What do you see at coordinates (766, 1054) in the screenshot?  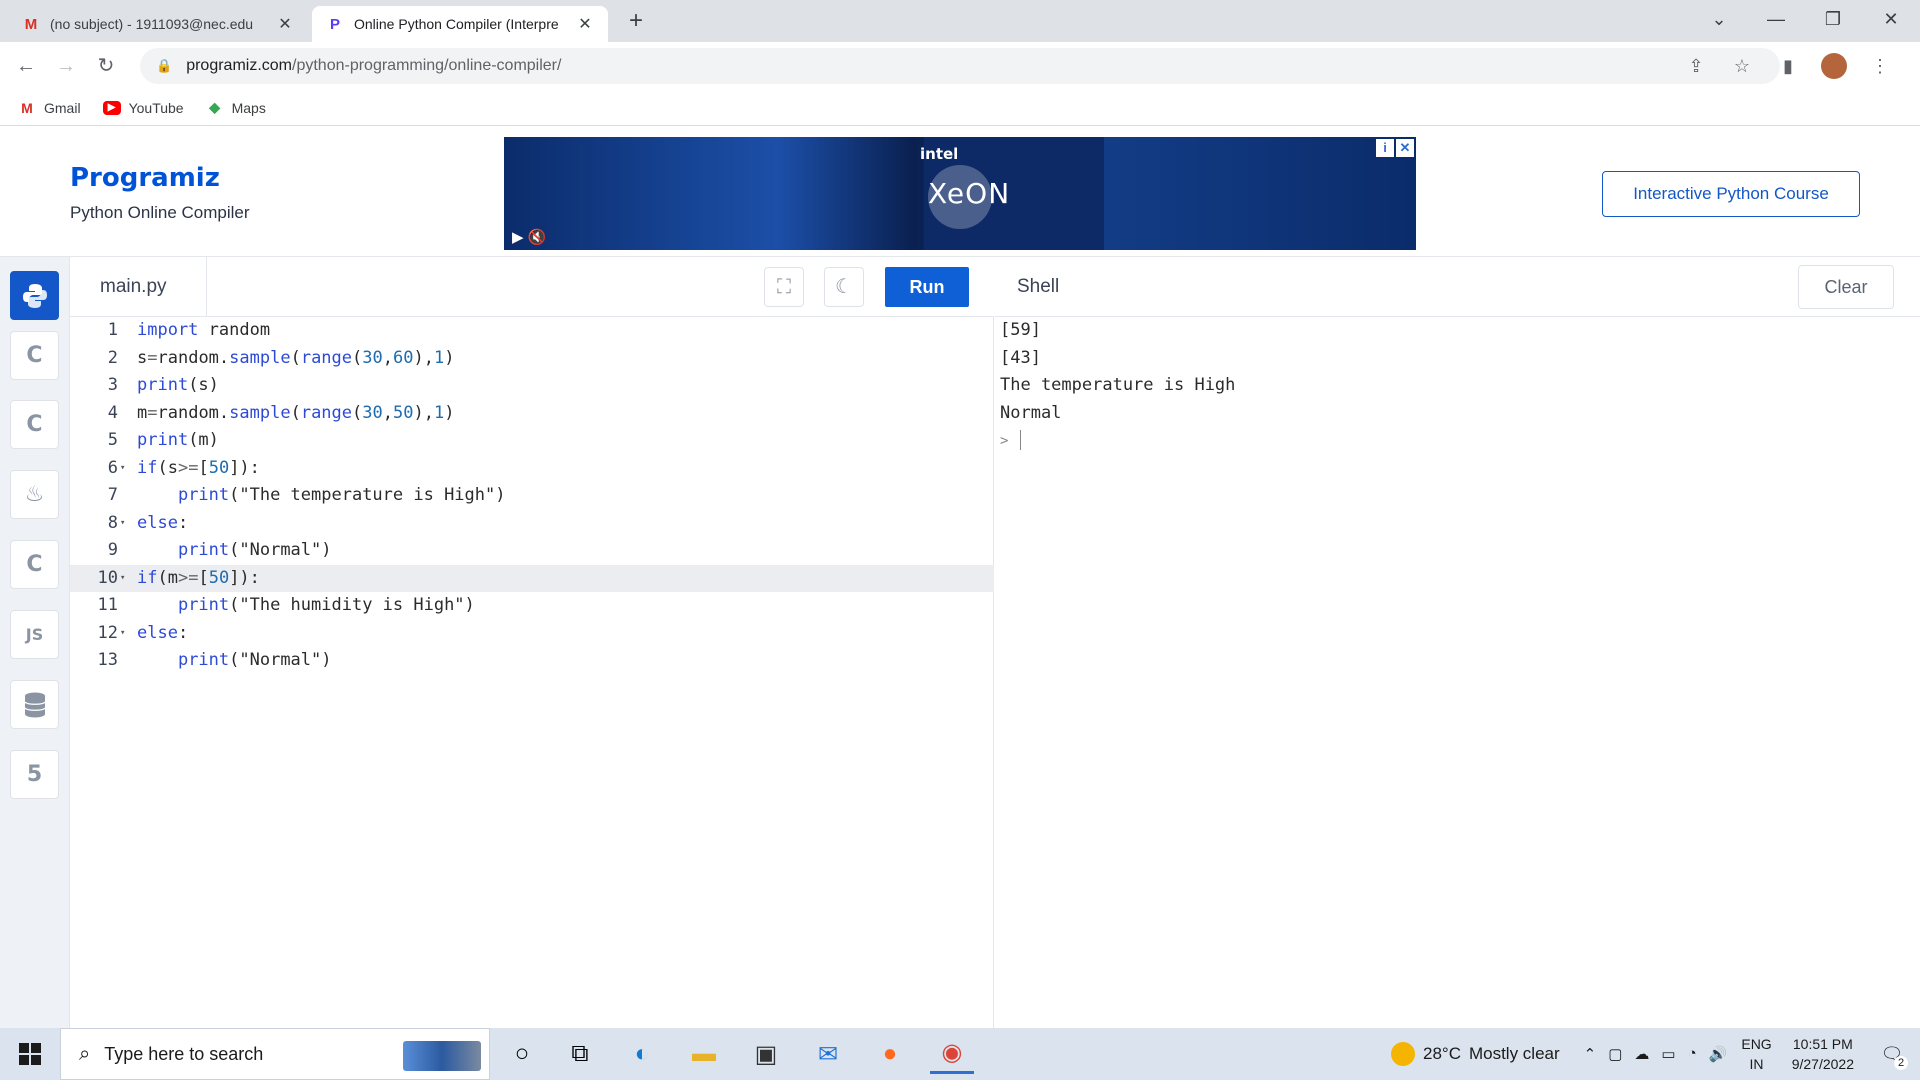 I see `store-icon: ▣` at bounding box center [766, 1054].